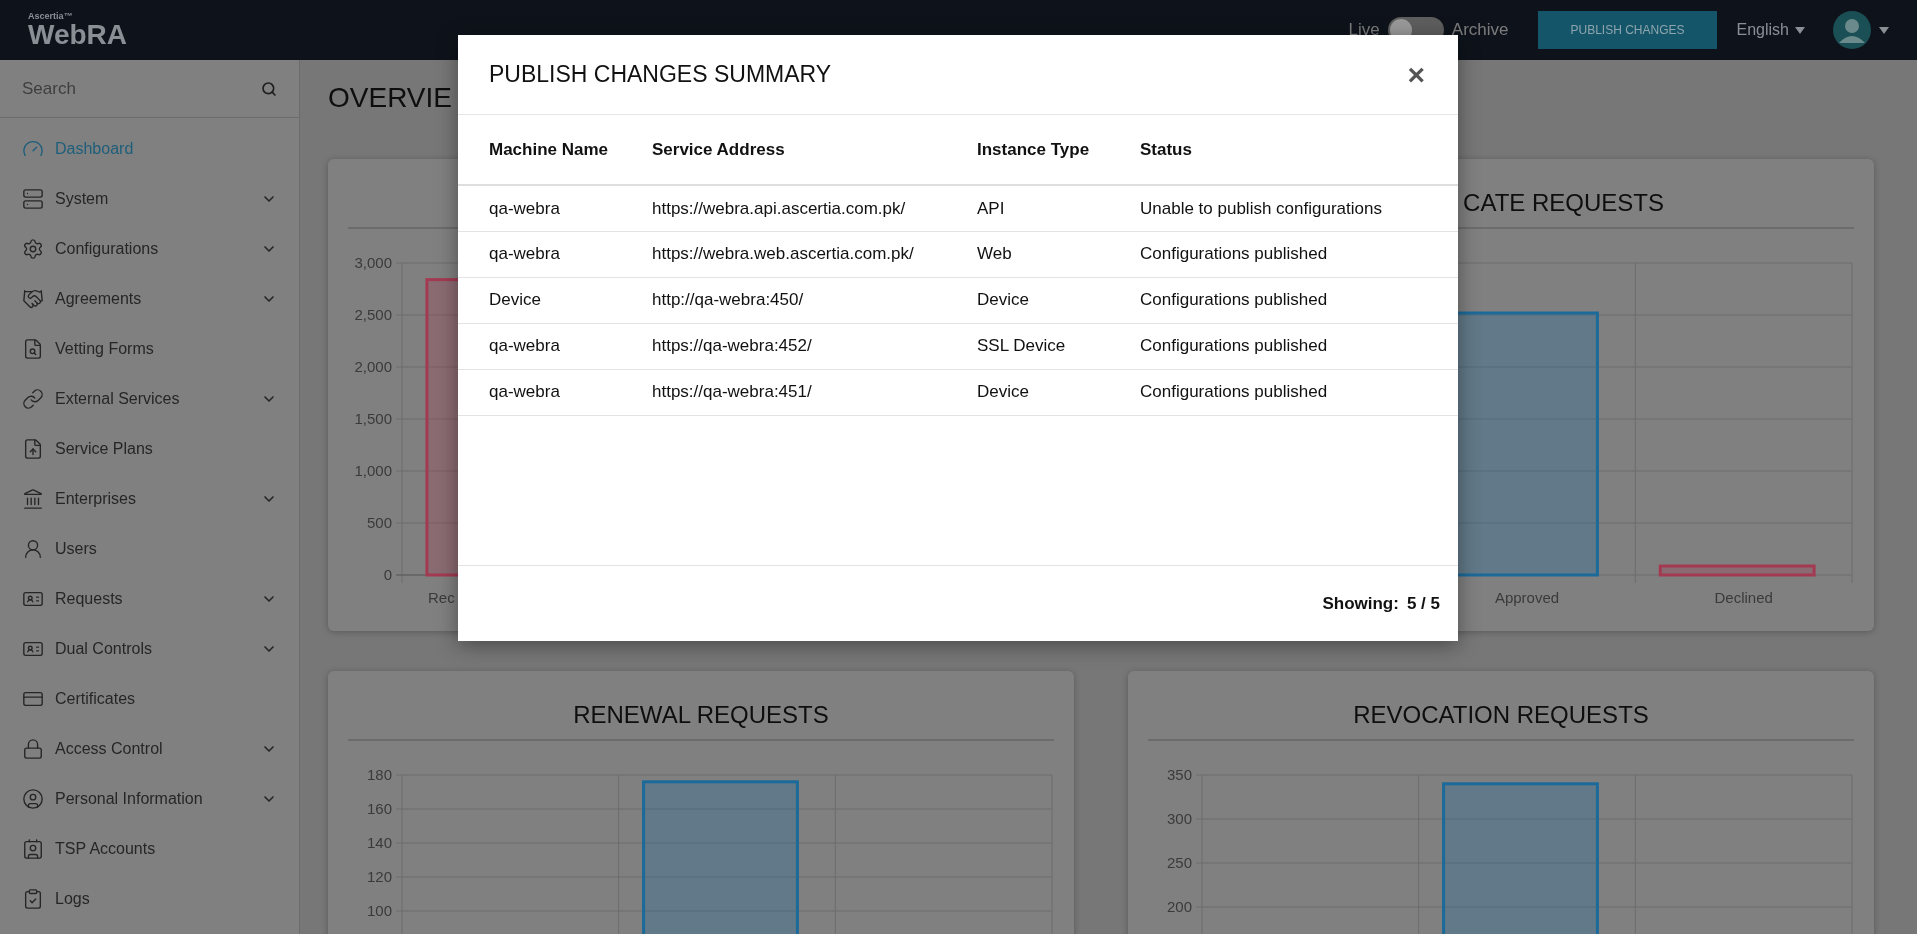 The image size is (1917, 934). Describe the element at coordinates (814, 254) in the screenshot. I see `table-cell: https://webra.web.ascertia.com.pk/` at that location.